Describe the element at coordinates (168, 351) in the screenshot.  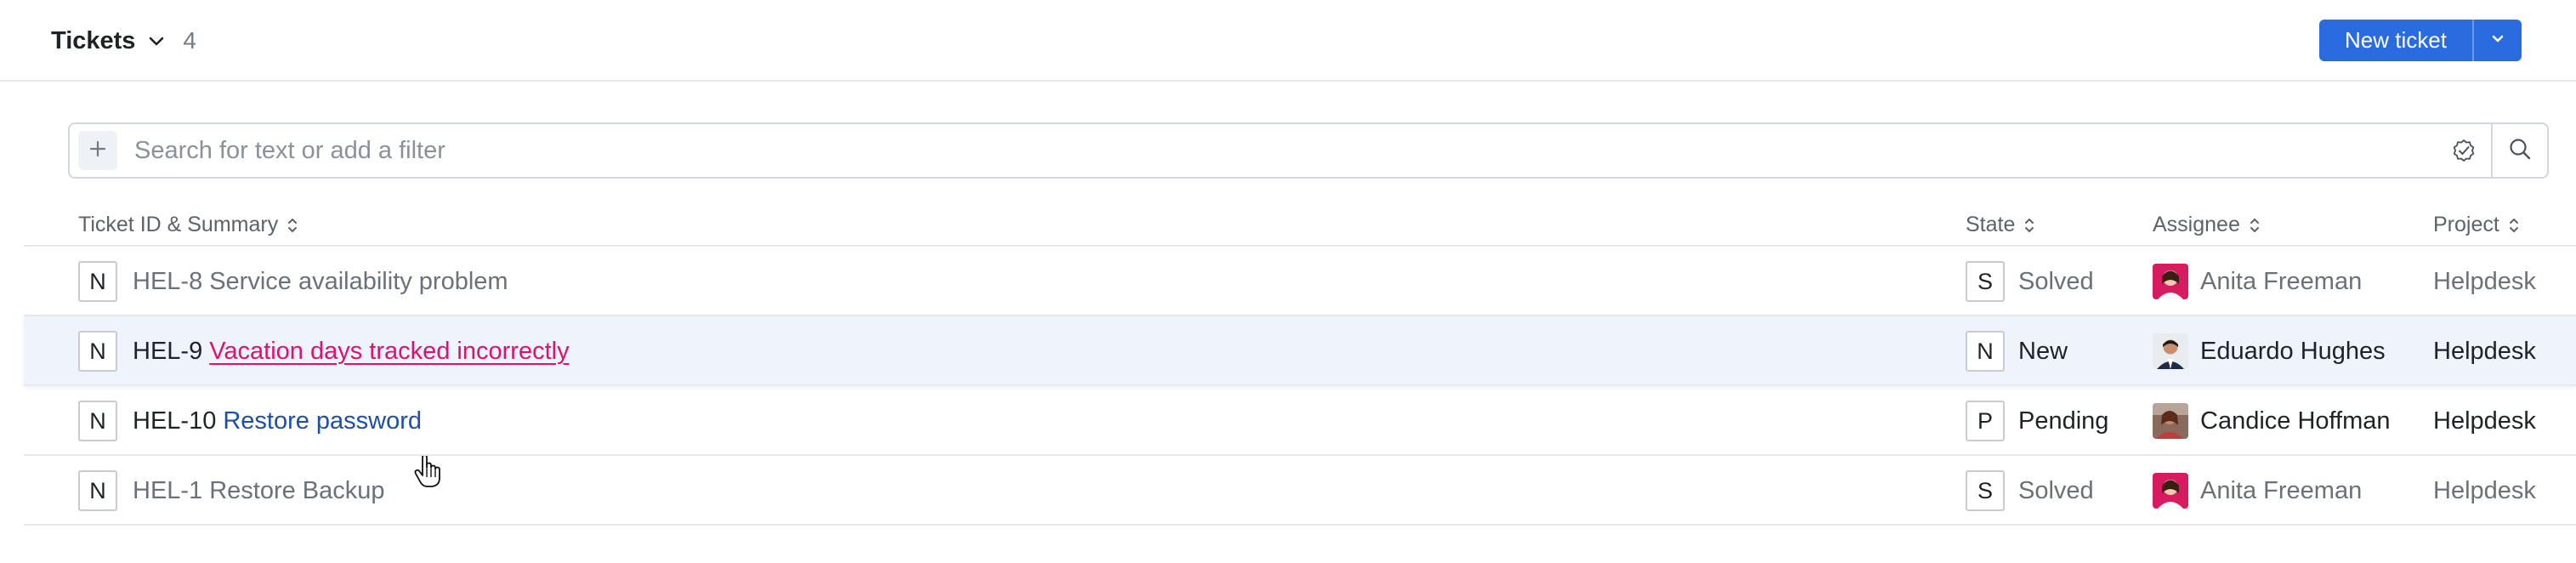
I see `ticket-id: HEL-9` at that location.